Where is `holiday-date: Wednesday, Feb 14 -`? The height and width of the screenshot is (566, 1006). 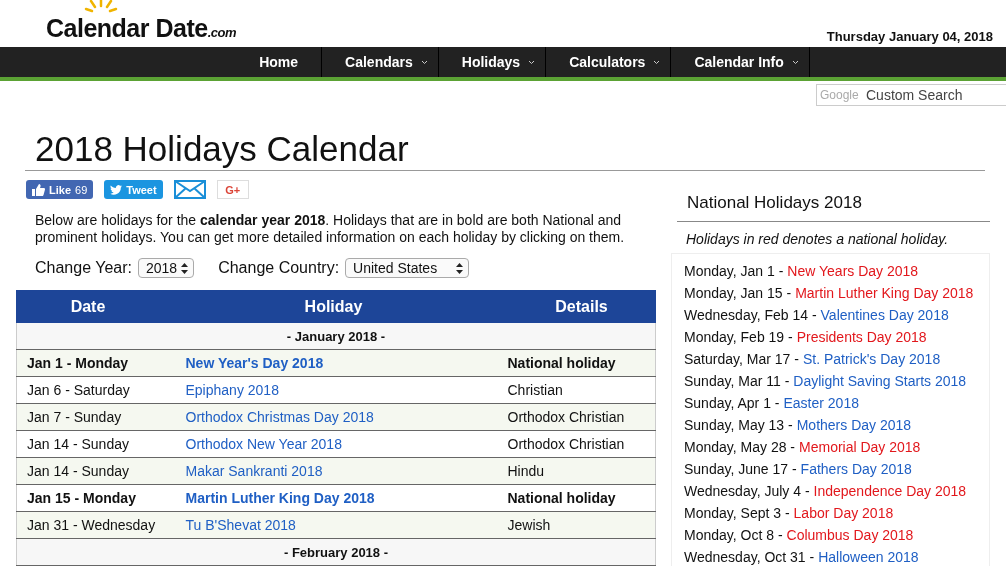 holiday-date: Wednesday, Feb 14 - is located at coordinates (750, 315).